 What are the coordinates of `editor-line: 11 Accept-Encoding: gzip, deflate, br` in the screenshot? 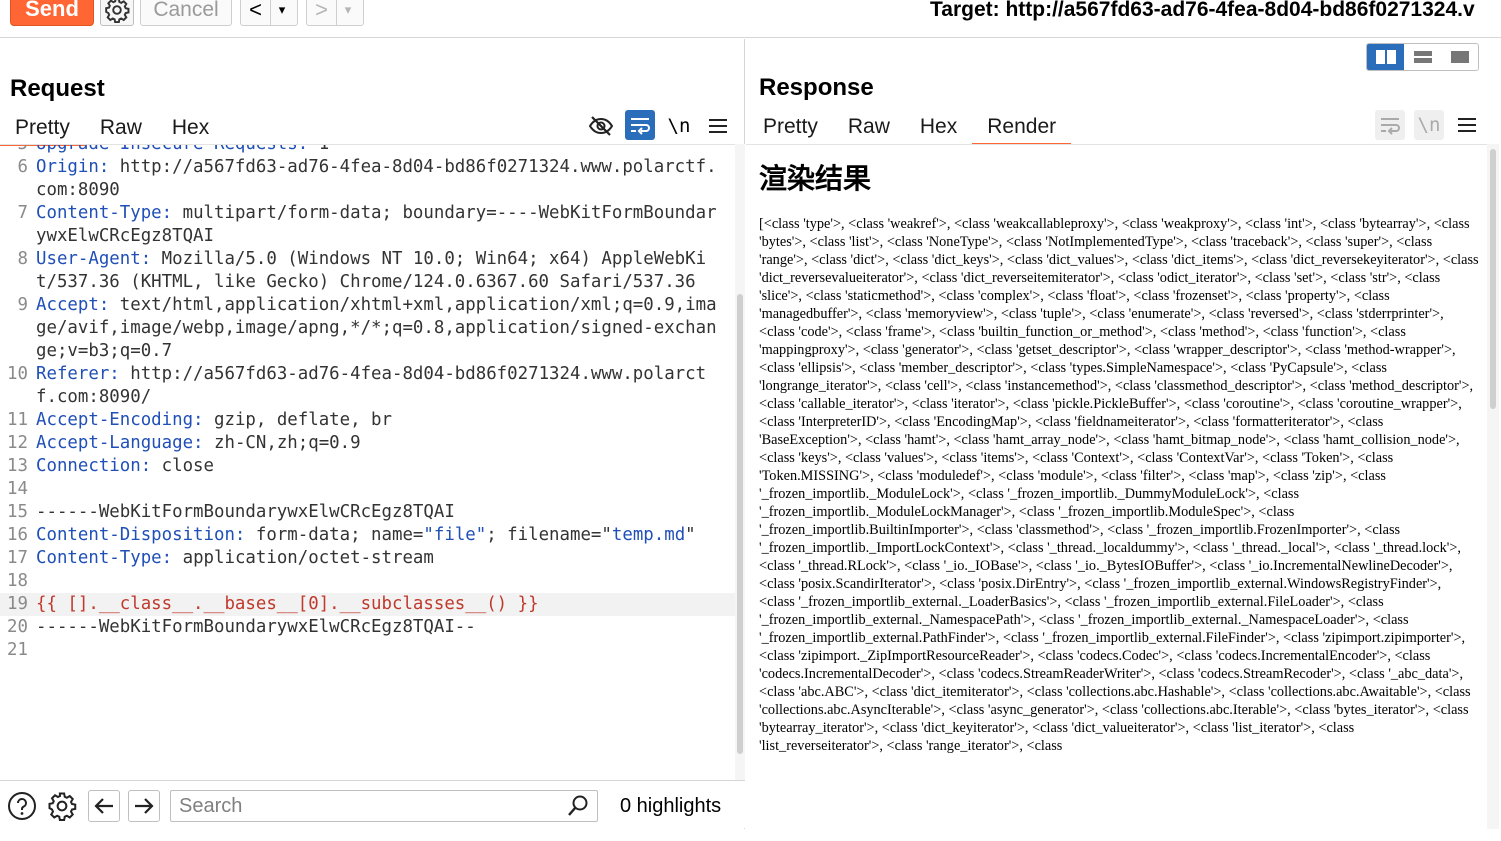 It's located at (367, 420).